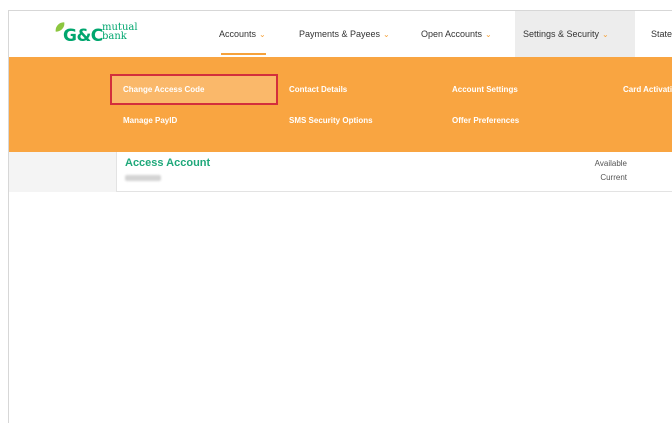  I want to click on nav-settings-security: Settings & Security ⌄, so click(575, 34).